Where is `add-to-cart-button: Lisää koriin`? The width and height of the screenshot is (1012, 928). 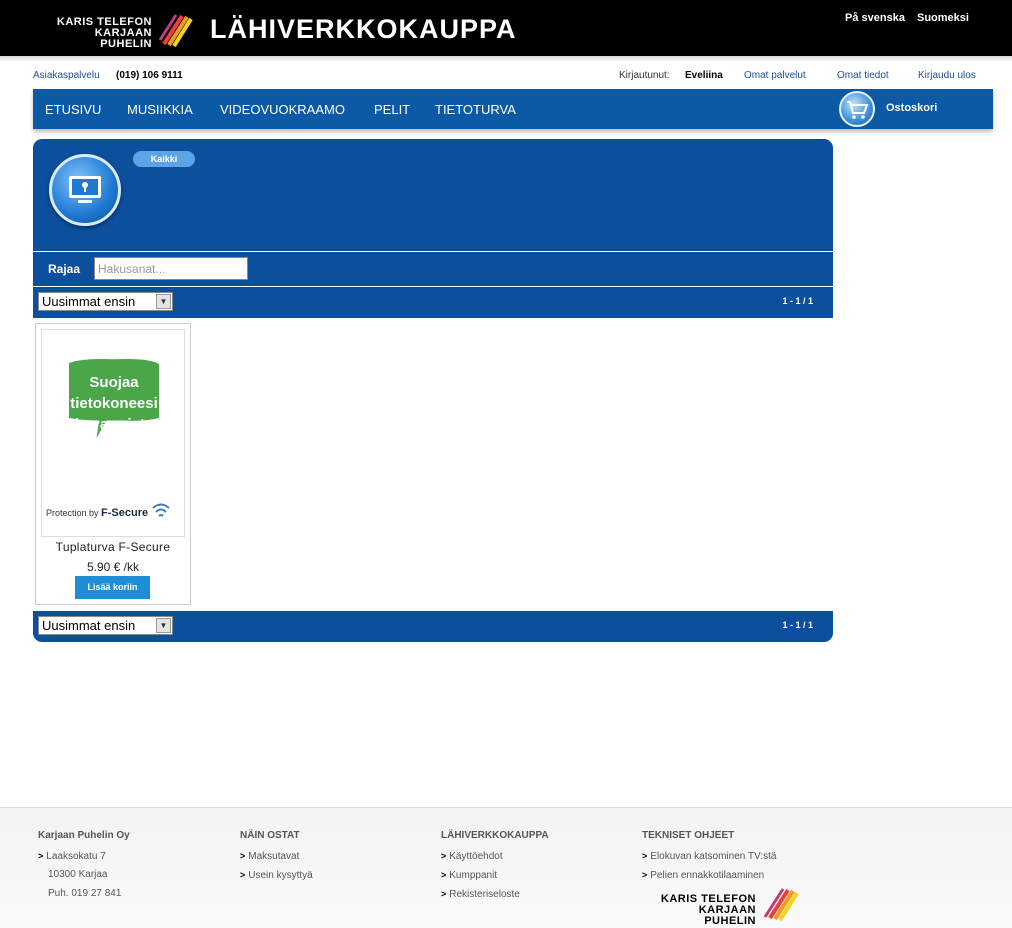
add-to-cart-button: Lisää koriin is located at coordinates (112, 587).